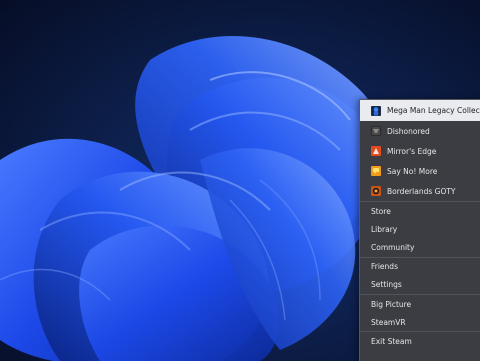 The width and height of the screenshot is (480, 361). I want to click on social-group: Friends Settings, so click(420, 276).